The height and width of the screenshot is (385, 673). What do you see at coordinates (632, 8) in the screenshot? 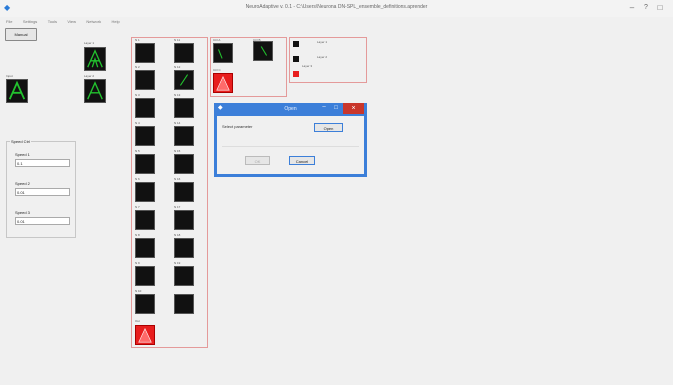
I see `minimize-button: –` at bounding box center [632, 8].